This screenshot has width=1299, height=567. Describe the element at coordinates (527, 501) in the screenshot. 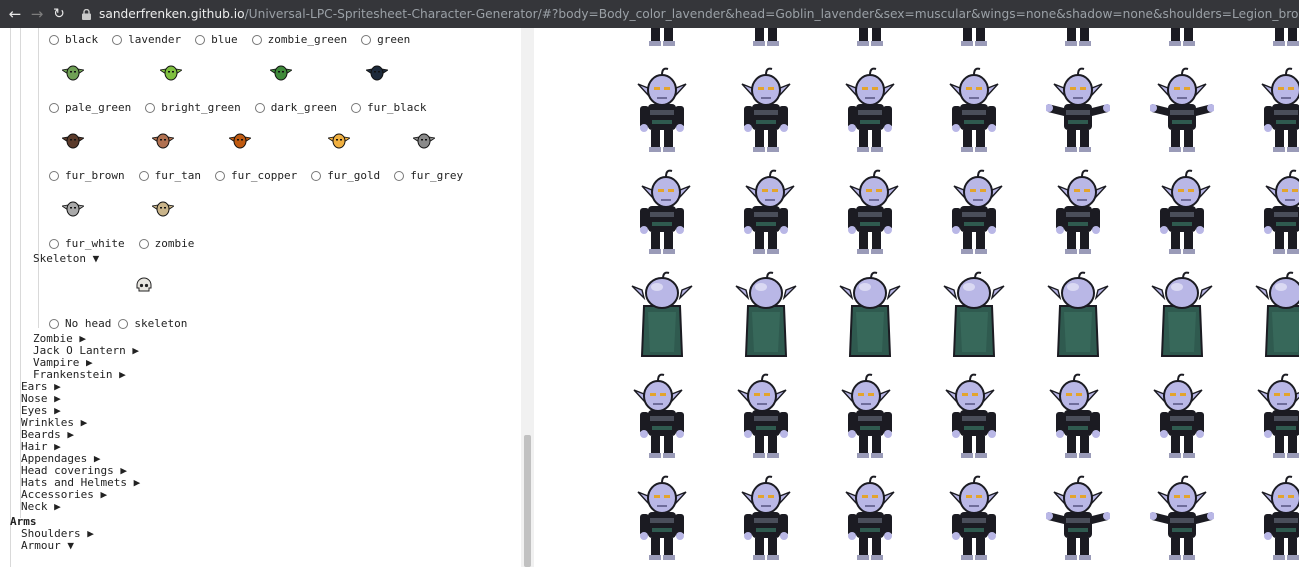

I see `scrollbar-thumb` at that location.